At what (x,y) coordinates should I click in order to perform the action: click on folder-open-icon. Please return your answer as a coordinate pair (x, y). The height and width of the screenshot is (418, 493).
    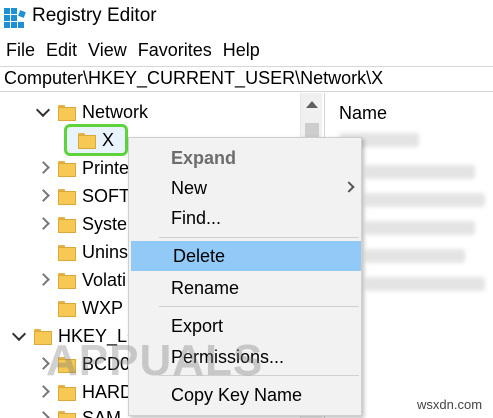
    Looking at the image, I should click on (87, 141).